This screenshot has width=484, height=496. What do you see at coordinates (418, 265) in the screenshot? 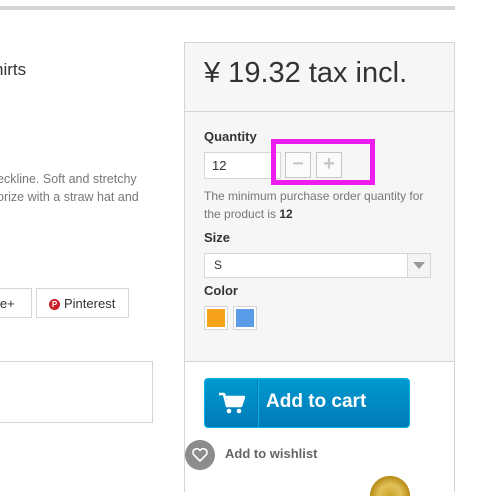
I see `select-arrow-icon` at bounding box center [418, 265].